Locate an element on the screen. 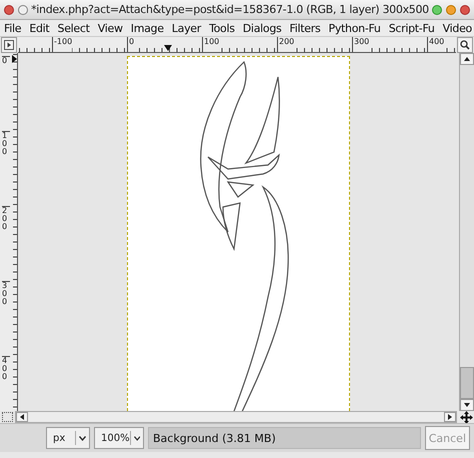  menu-item: View is located at coordinates (110, 28).